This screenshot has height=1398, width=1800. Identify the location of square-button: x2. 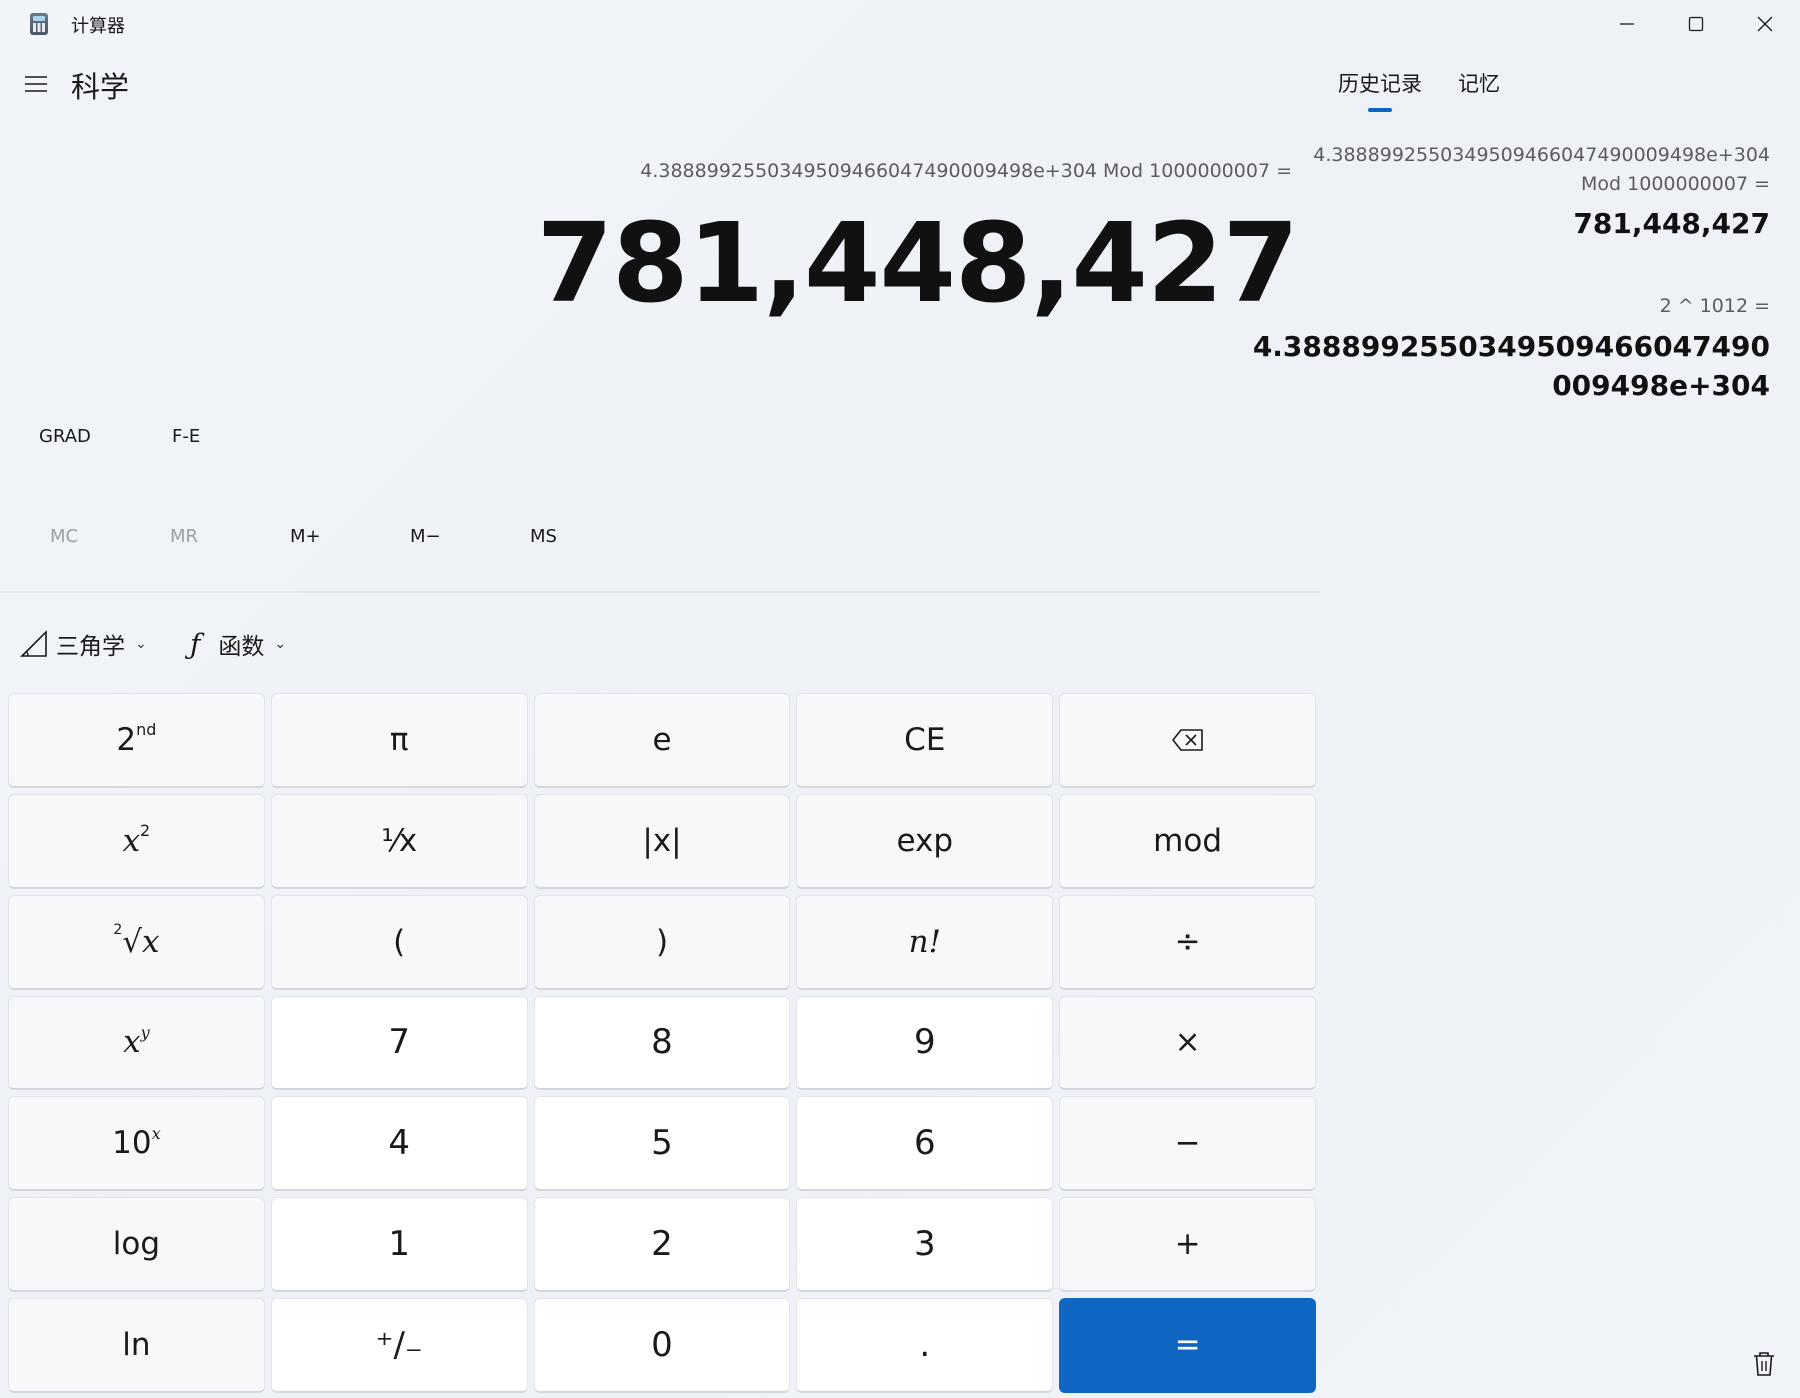
(136, 841).